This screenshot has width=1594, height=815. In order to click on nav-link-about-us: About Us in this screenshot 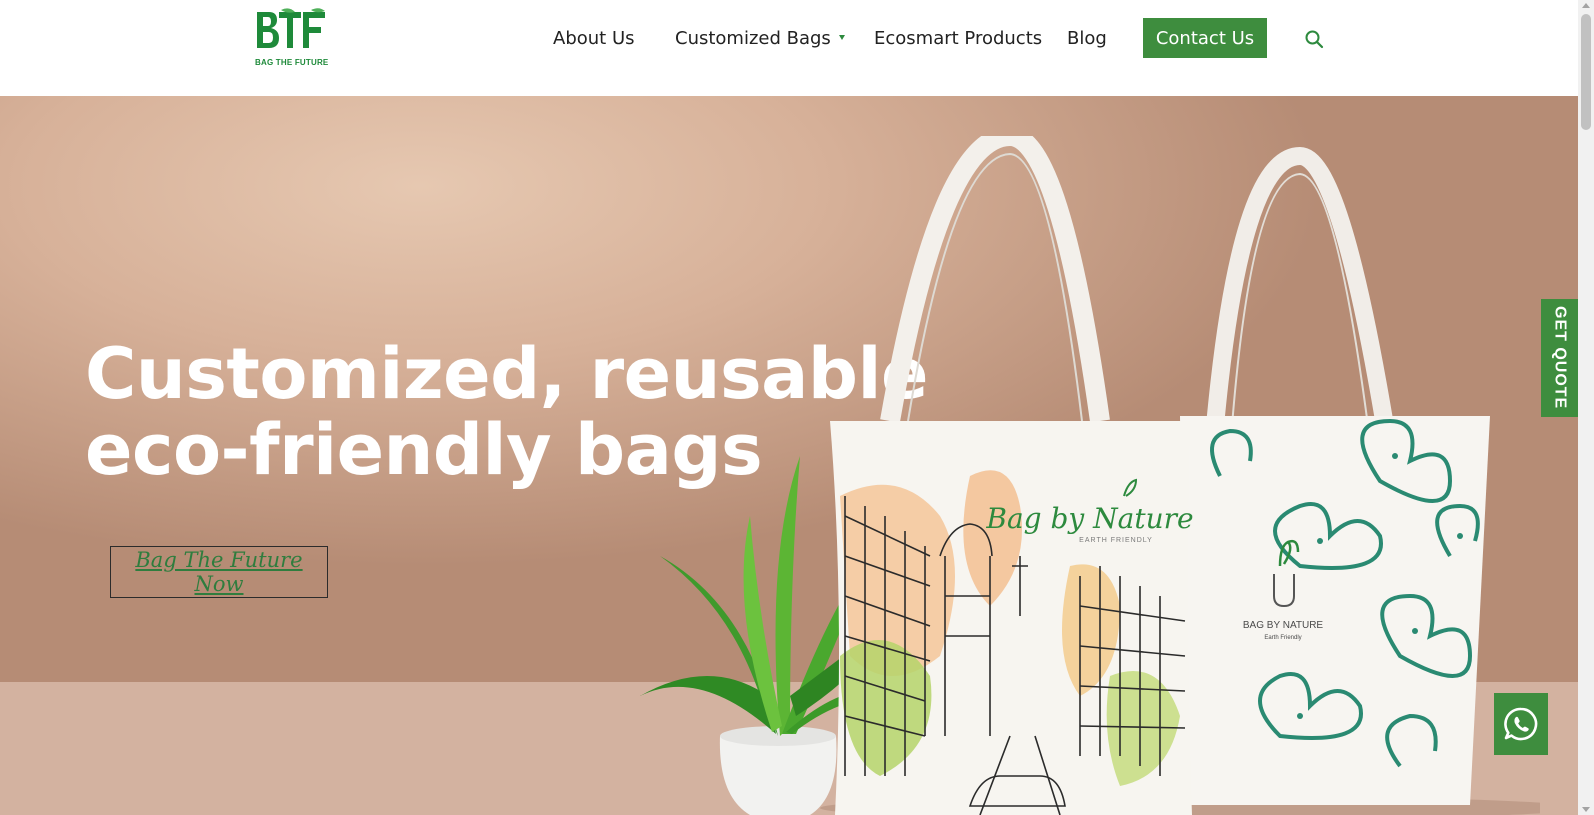, I will do `click(594, 38)`.